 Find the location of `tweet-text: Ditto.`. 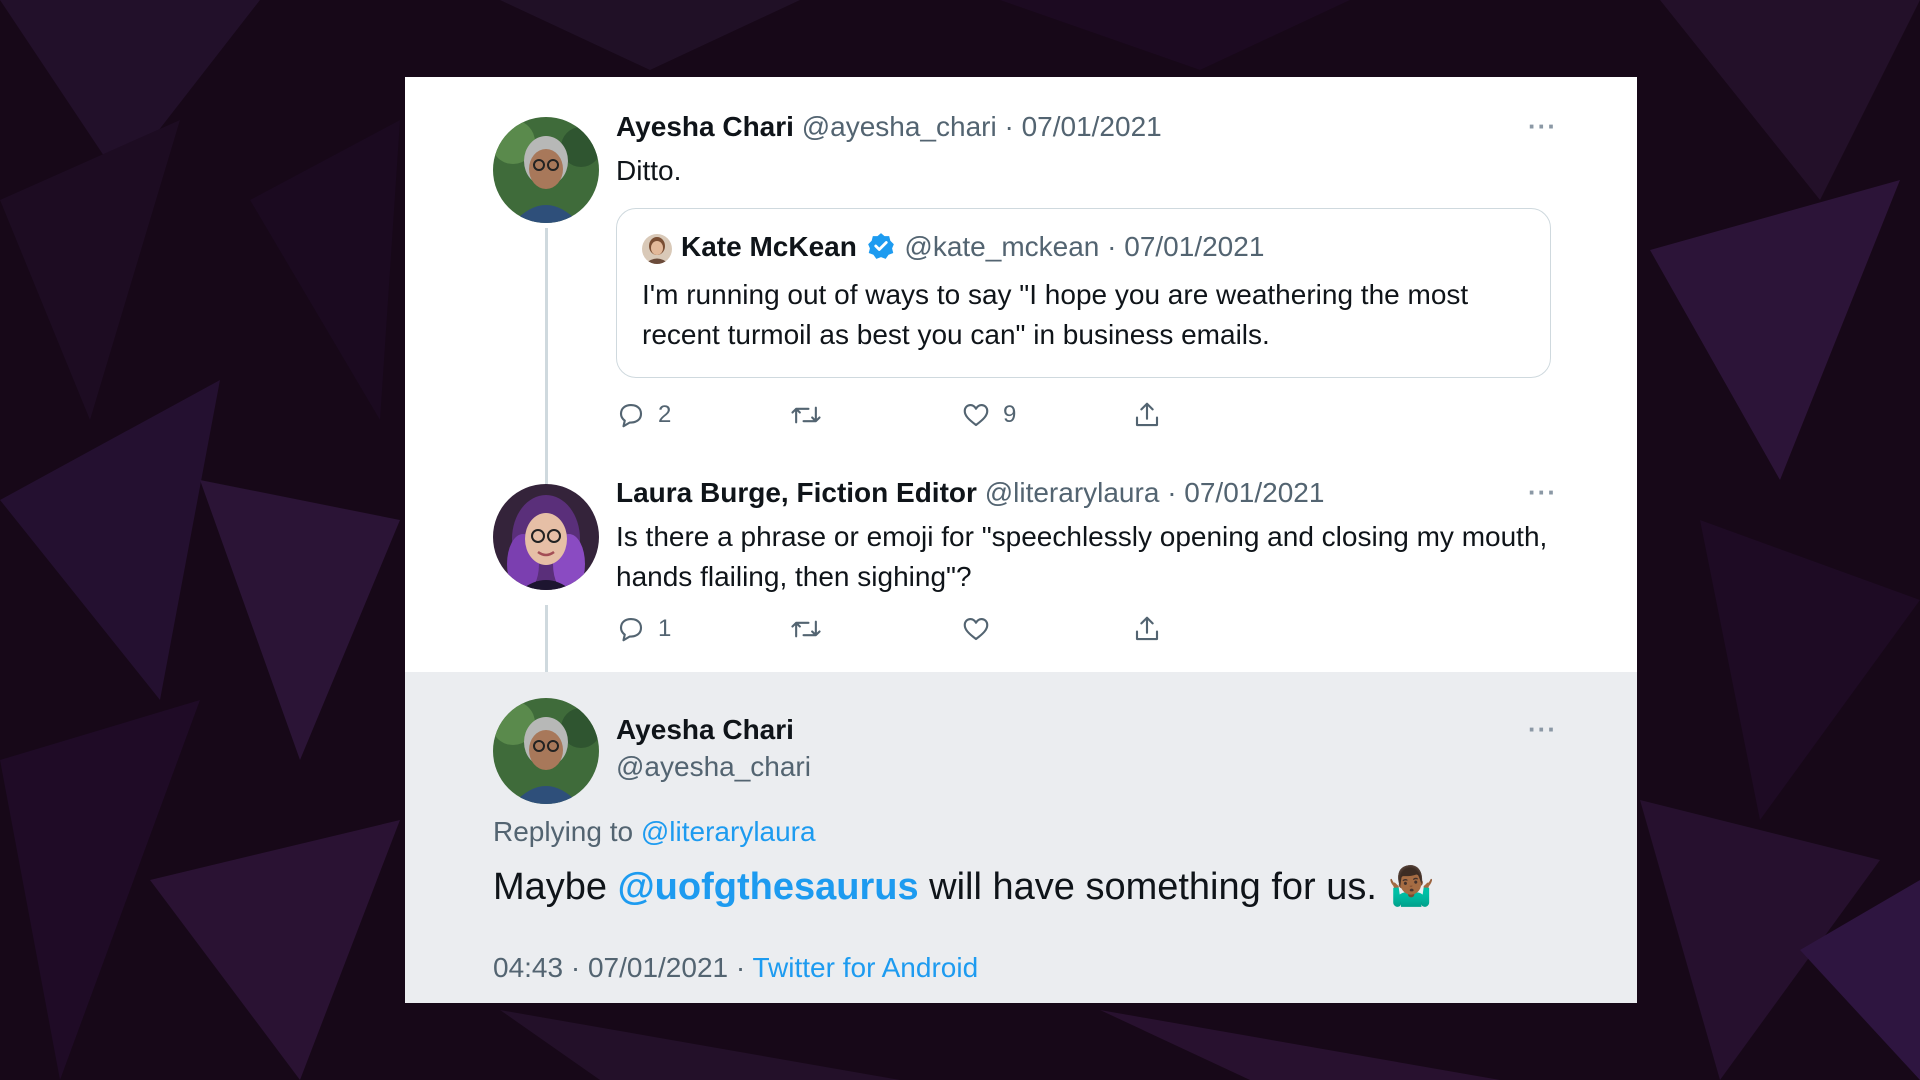

tweet-text: Ditto. is located at coordinates (649, 170).